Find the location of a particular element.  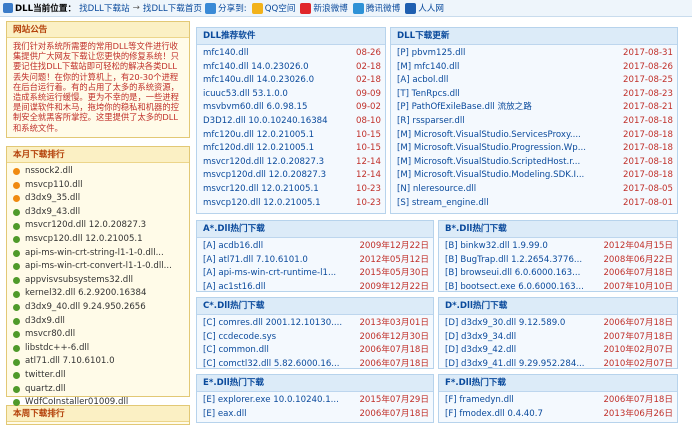

list-item: [D] d3dx9_42.dll 2010年02月07日 is located at coordinates (558, 351).